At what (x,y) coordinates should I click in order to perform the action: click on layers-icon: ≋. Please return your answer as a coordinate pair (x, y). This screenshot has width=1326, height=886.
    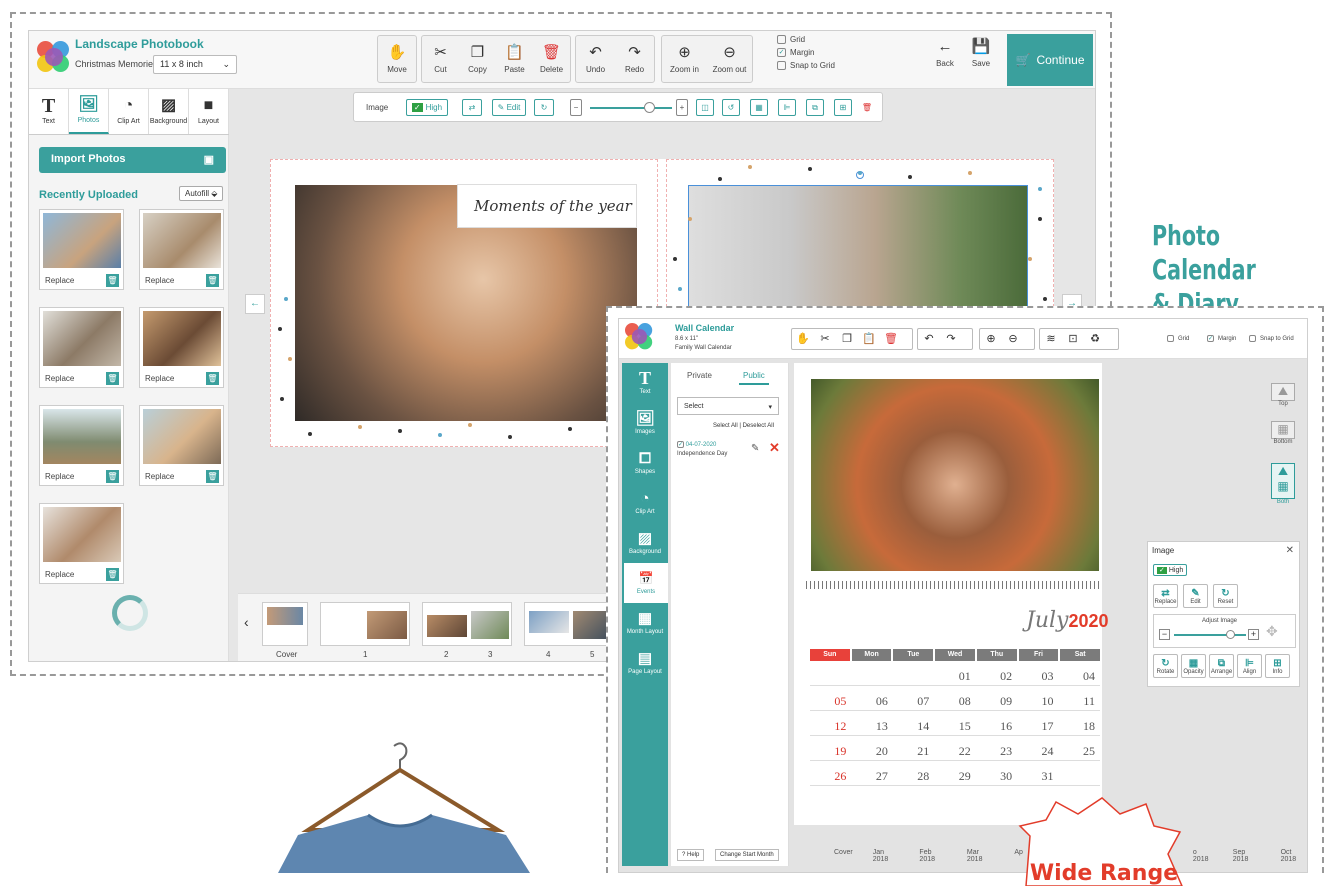
    Looking at the image, I should click on (1051, 339).